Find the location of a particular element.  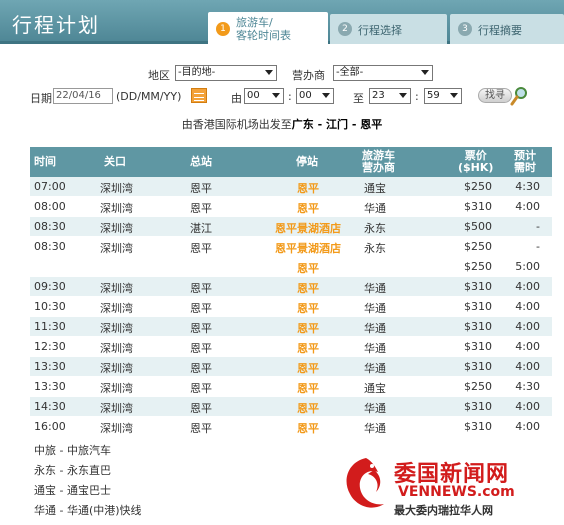

tab-label-line1: 旅游车/ is located at coordinates (254, 22).